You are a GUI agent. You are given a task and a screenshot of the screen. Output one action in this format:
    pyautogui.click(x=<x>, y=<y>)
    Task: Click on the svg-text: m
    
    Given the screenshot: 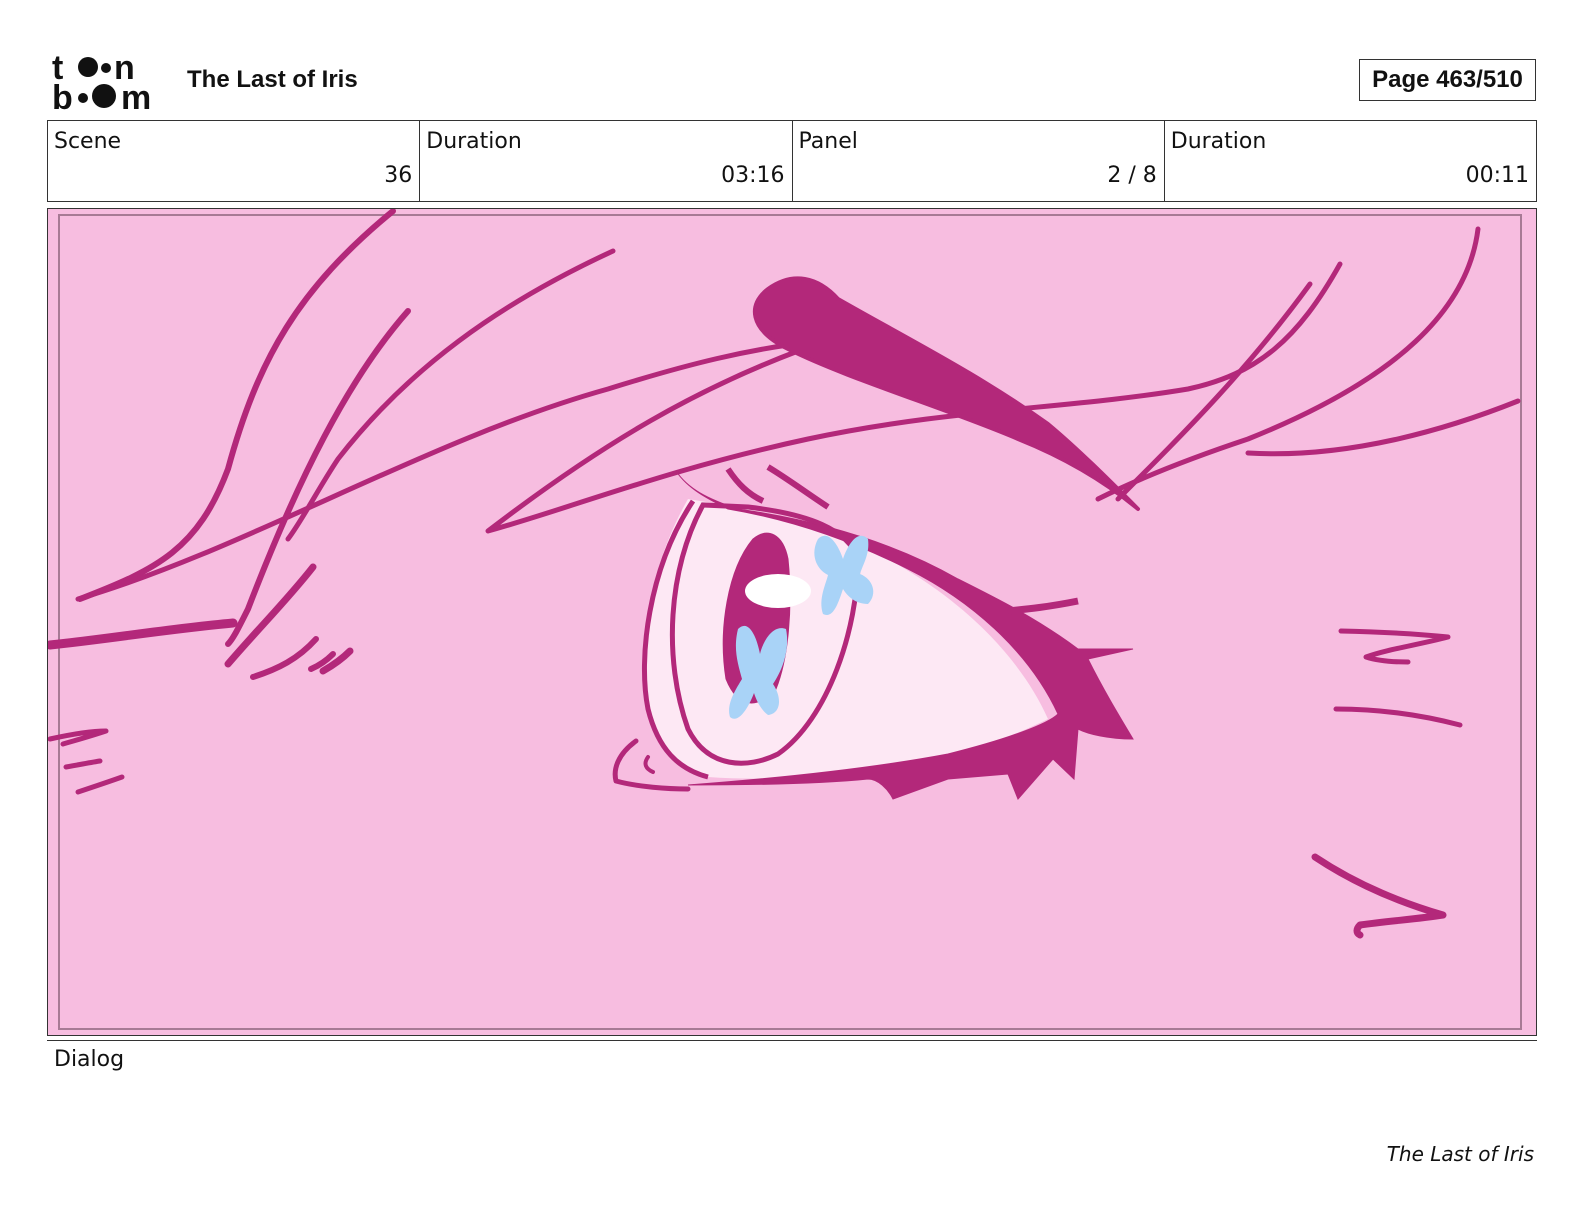 What is the action you would take?
    pyautogui.click(x=136, y=95)
    